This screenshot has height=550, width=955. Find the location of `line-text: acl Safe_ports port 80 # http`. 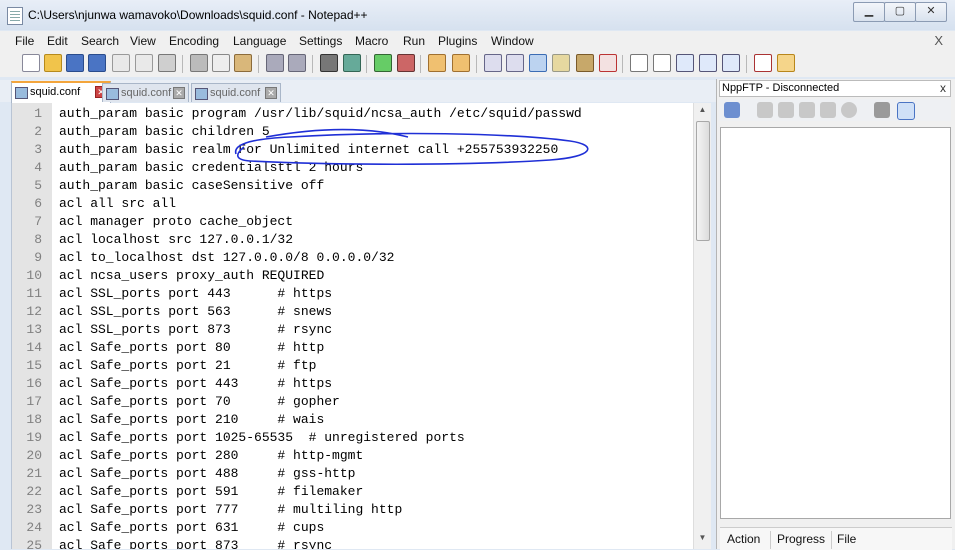

line-text: acl Safe_ports port 80 # http is located at coordinates (191, 348).